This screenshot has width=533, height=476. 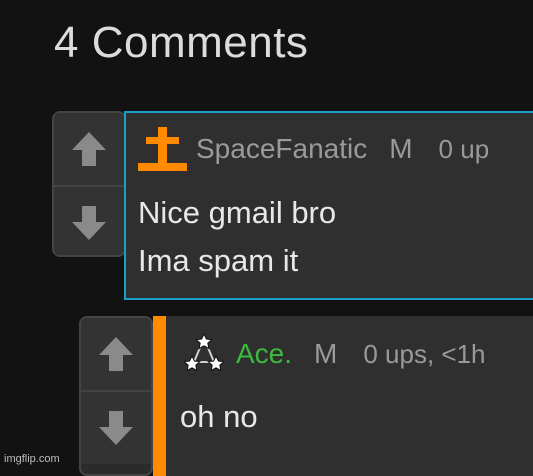 I want to click on comment-meta: Ace. M 0 ups, <1h, so click(x=333, y=354).